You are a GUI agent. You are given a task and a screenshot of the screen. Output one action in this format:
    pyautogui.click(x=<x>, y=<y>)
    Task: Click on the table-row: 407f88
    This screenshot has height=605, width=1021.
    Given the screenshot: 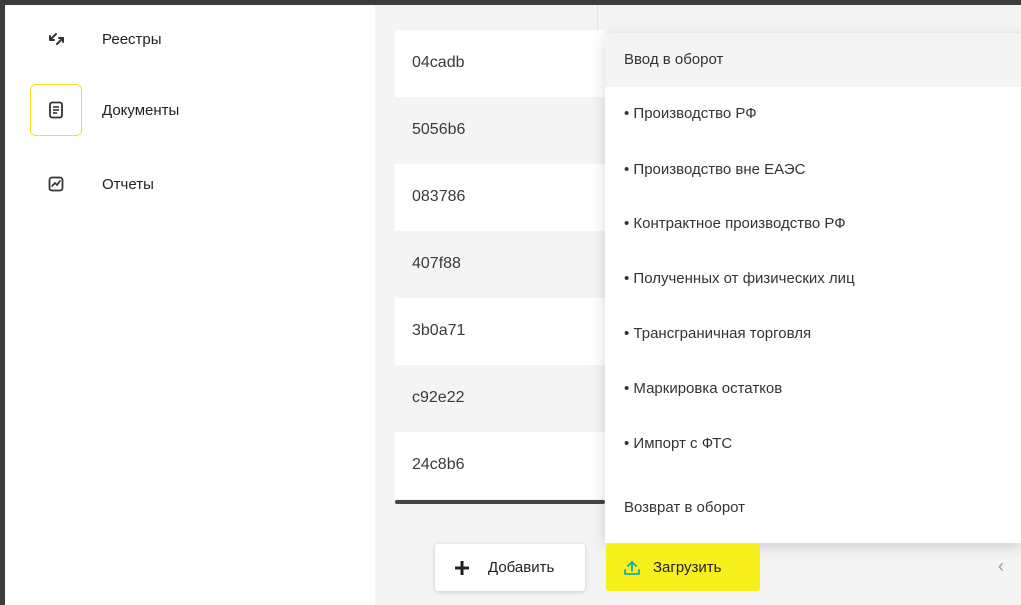 What is the action you would take?
    pyautogui.click(x=500, y=264)
    